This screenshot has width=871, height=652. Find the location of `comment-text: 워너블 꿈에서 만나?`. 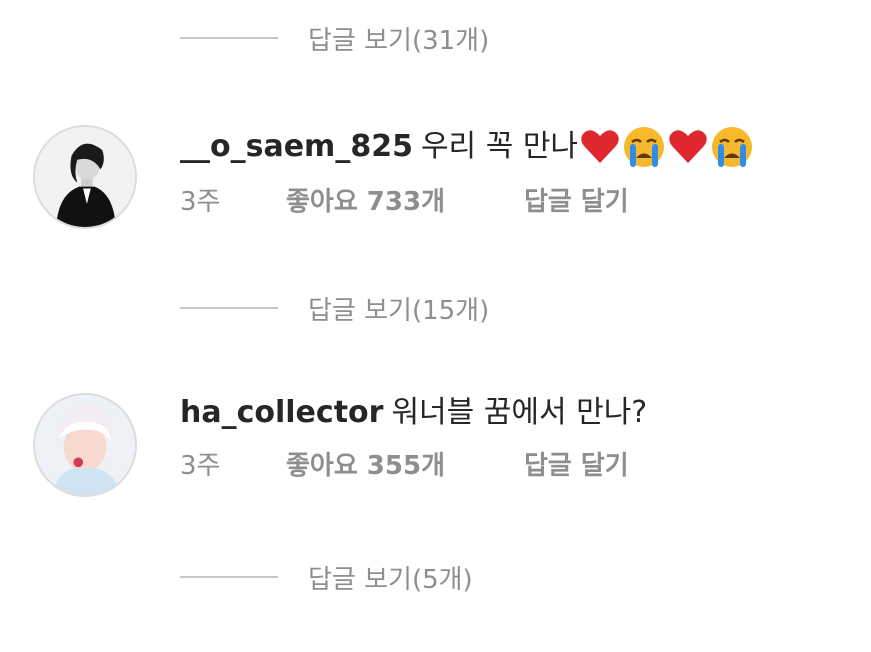

comment-text: 워너블 꿈에서 만나? is located at coordinates (519, 412).